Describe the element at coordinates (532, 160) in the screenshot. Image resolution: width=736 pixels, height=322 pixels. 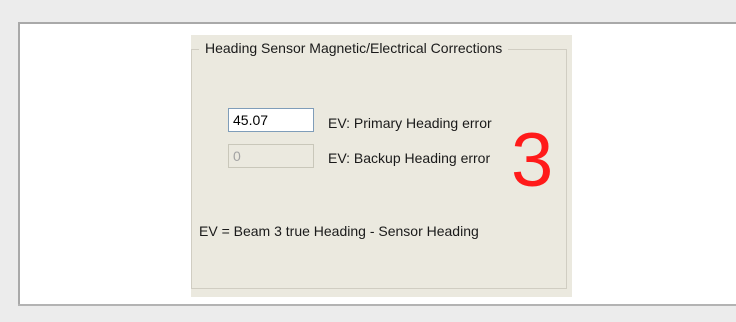
I see `annotation-number: 3` at that location.